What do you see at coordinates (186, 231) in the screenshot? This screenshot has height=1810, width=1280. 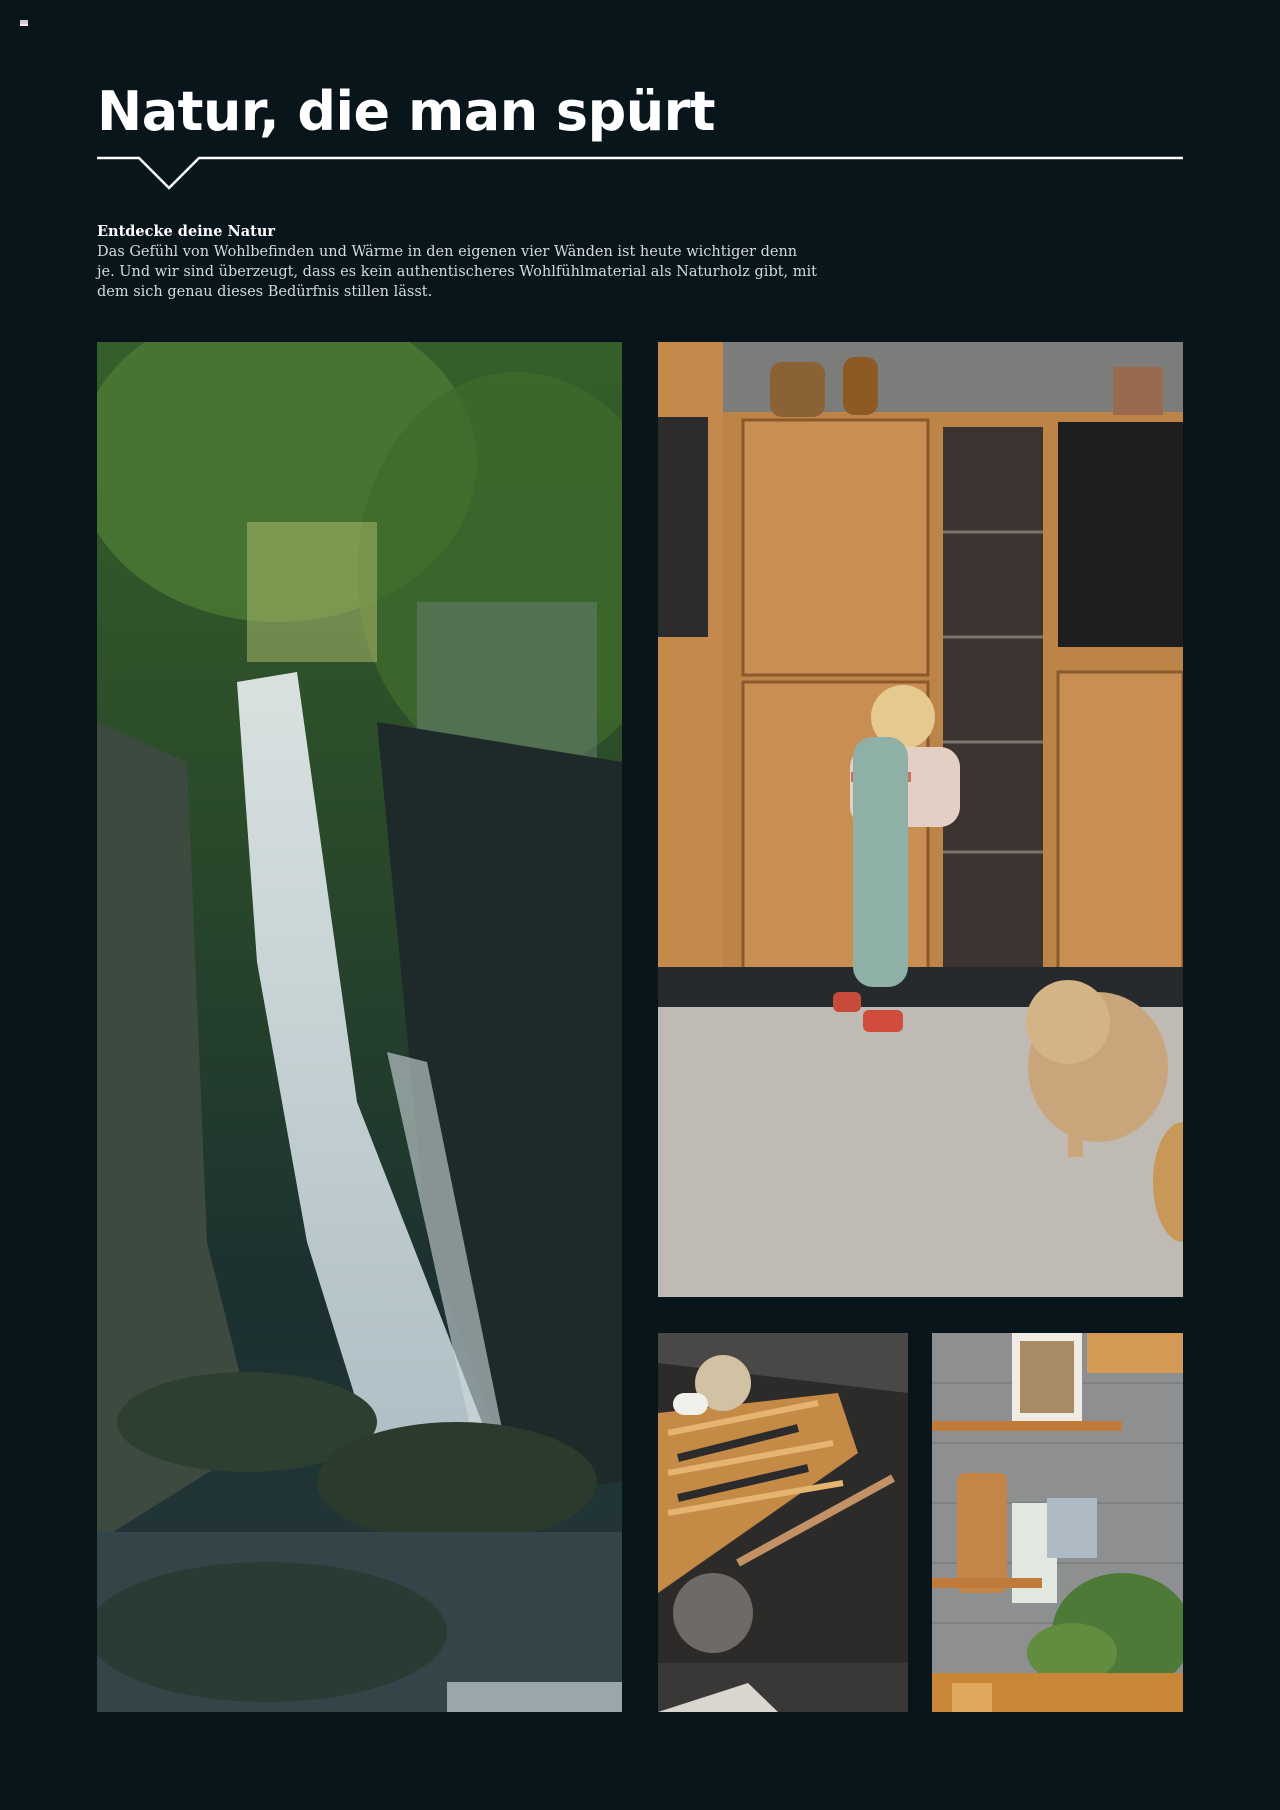 I see `intro-heading: Entdecke deine Natur` at bounding box center [186, 231].